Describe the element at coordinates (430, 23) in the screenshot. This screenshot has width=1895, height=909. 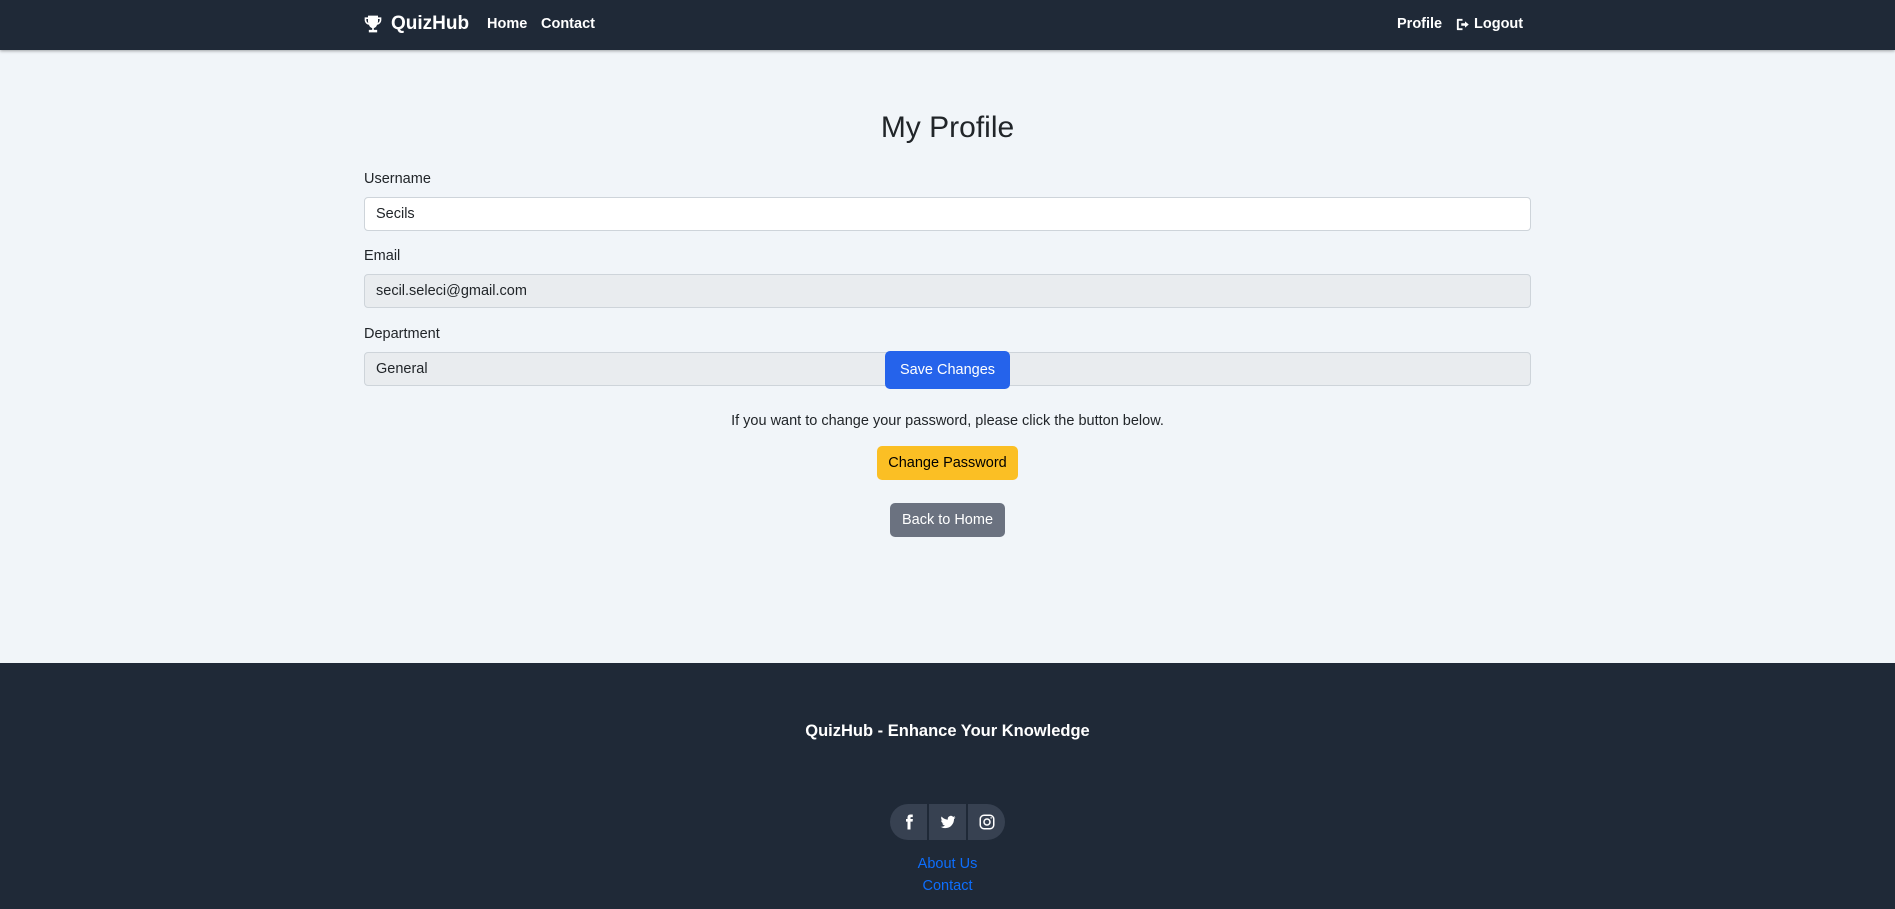
I see `brand-name: QuizHub` at that location.